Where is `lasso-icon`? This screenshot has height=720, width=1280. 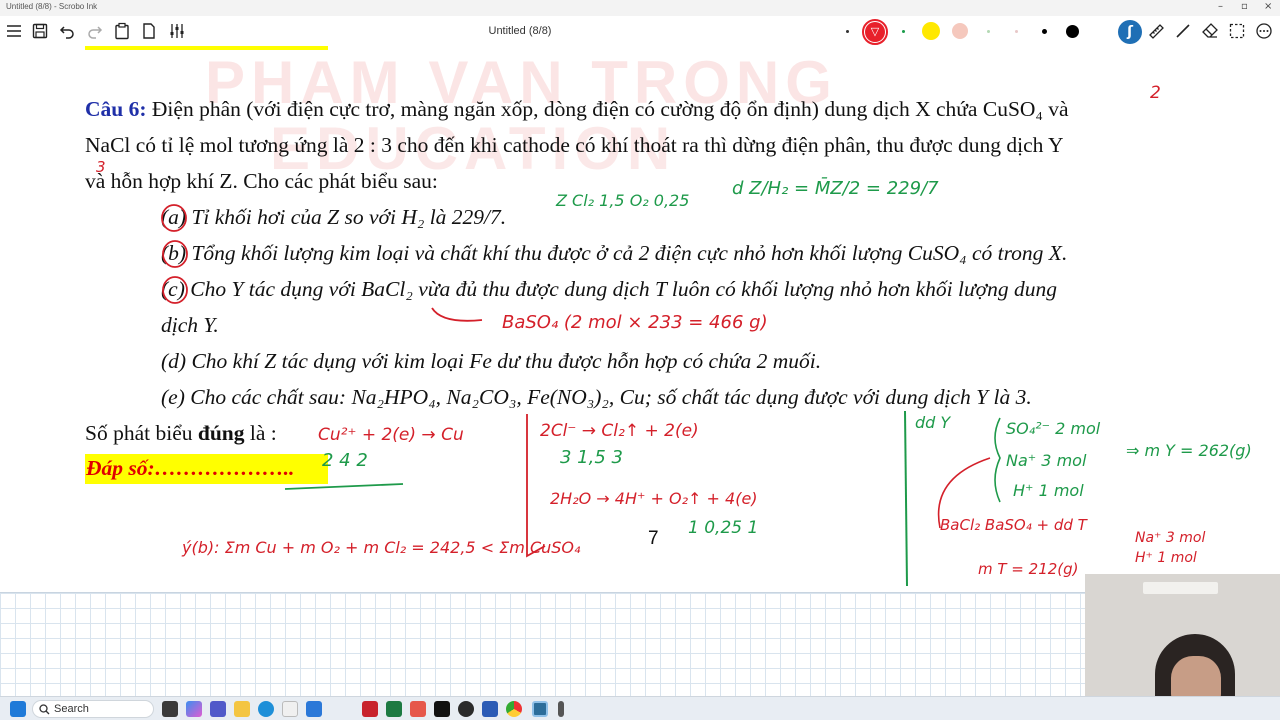 lasso-icon is located at coordinates (1237, 31).